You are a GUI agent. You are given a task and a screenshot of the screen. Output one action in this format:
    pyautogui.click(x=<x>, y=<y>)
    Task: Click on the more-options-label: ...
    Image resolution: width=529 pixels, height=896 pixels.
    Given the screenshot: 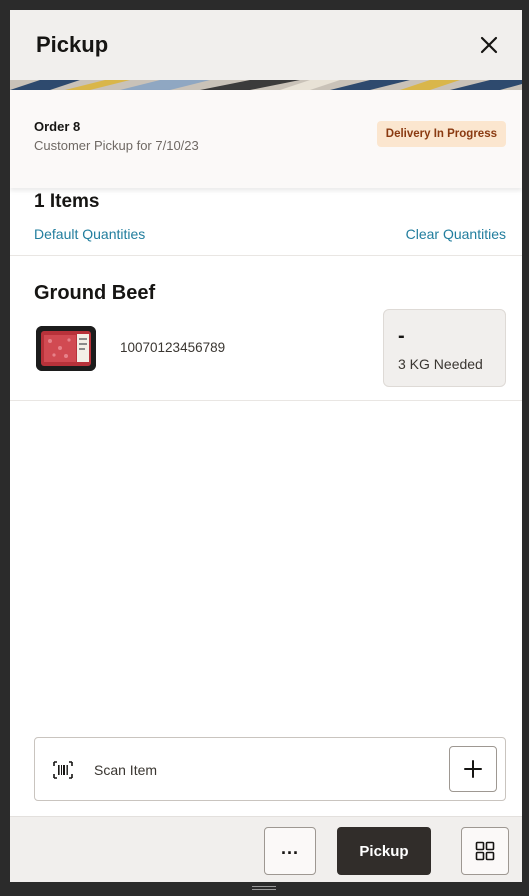 What is the action you would take?
    pyautogui.click(x=289, y=848)
    